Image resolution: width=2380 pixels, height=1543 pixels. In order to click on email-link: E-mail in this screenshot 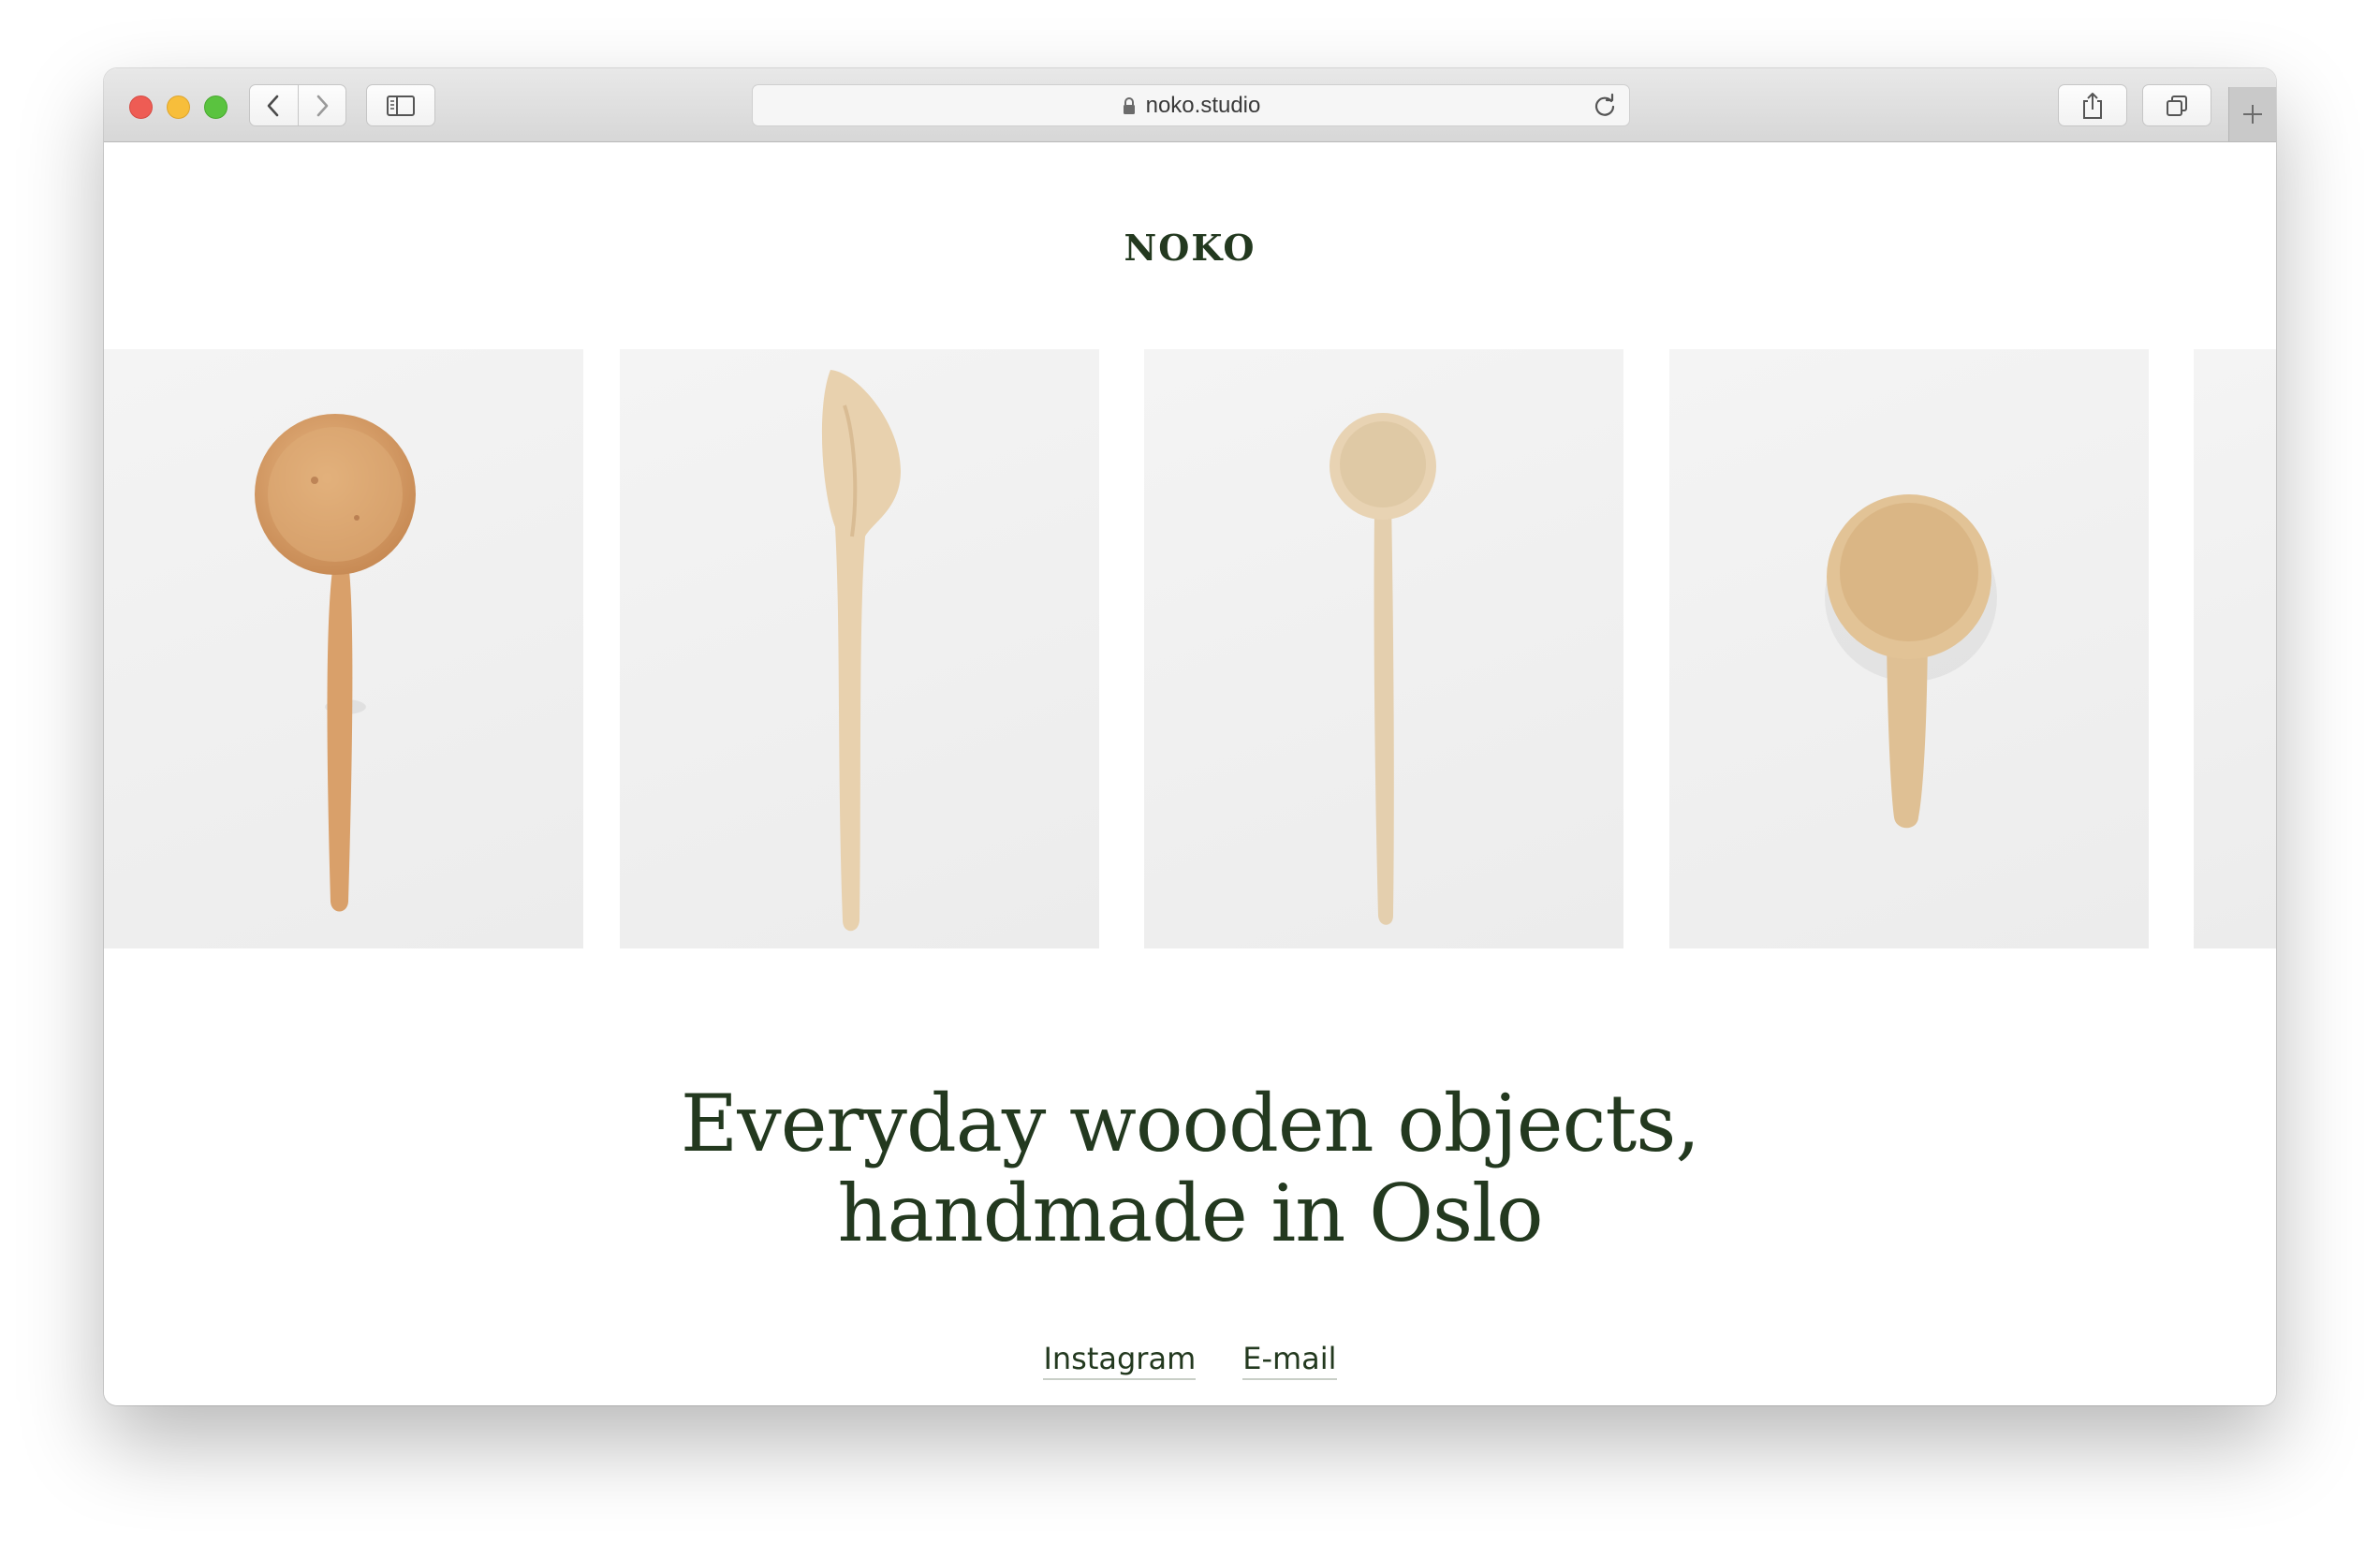, I will do `click(1289, 1360)`.